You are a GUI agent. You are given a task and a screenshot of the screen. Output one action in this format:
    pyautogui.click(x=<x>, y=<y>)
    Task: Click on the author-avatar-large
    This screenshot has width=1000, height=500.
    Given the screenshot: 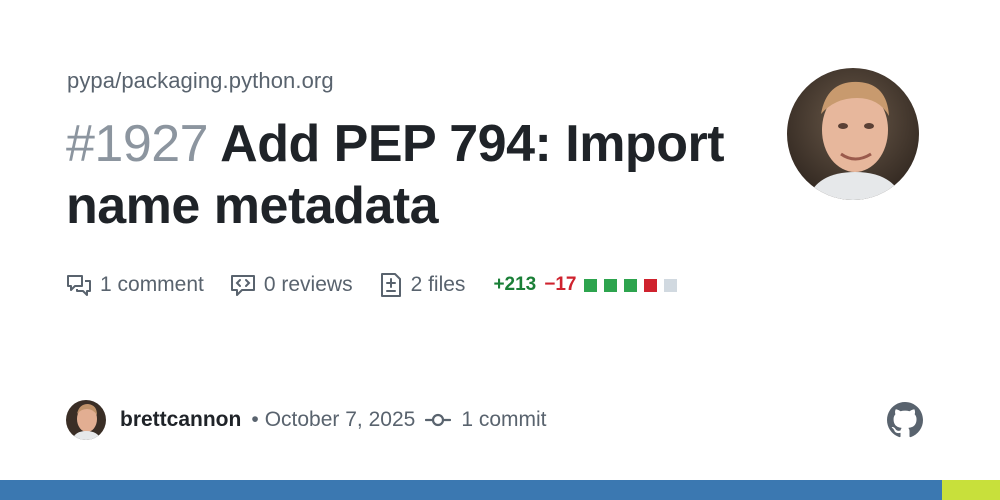 What is the action you would take?
    pyautogui.click(x=853, y=134)
    